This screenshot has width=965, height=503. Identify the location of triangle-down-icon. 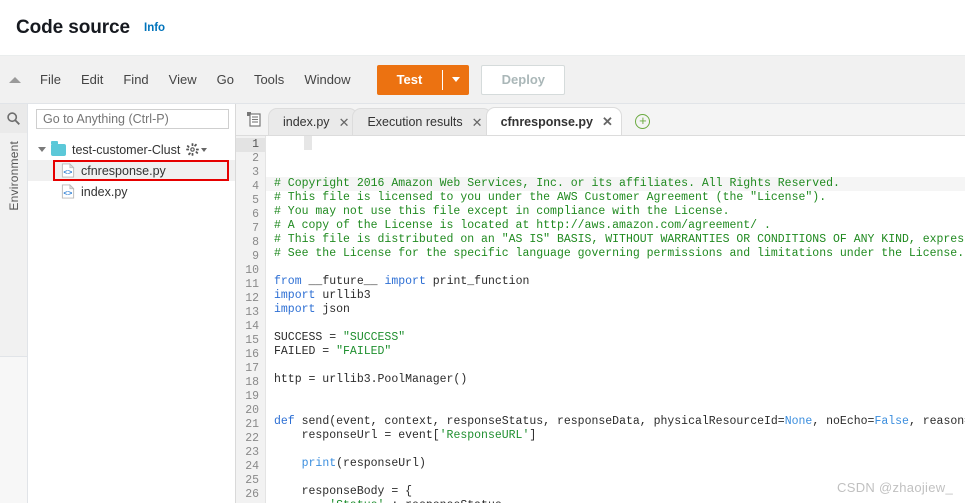
(42, 149).